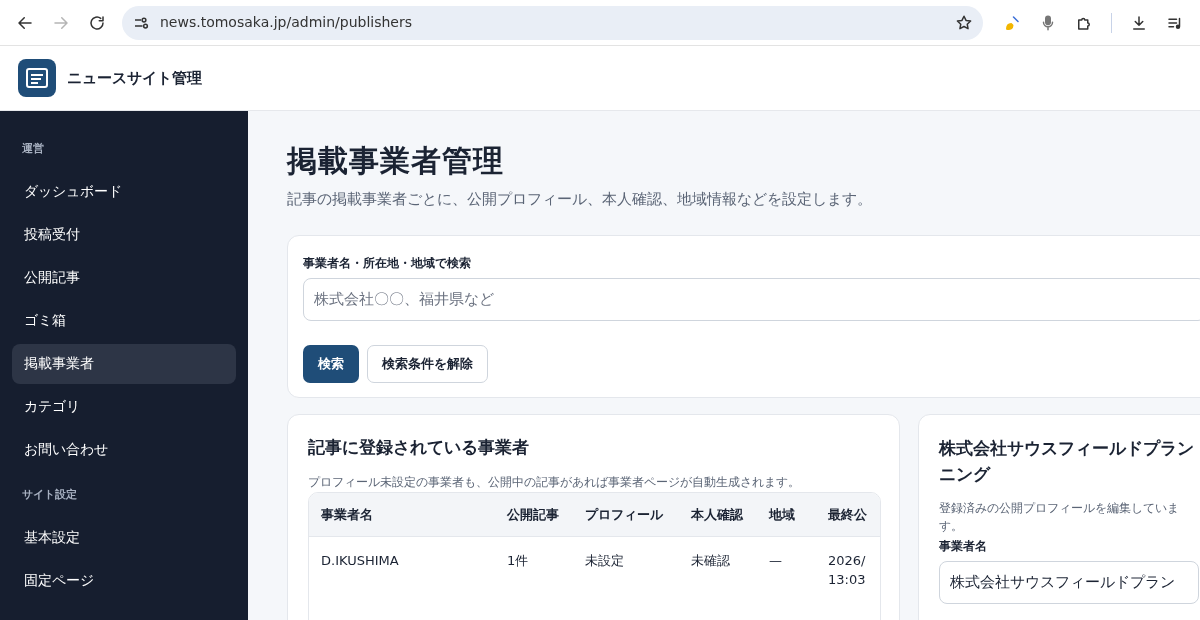 The height and width of the screenshot is (620, 1200). Describe the element at coordinates (1069, 583) in the screenshot. I see `text-field: 株式会社サウスフィールドプラン` at that location.